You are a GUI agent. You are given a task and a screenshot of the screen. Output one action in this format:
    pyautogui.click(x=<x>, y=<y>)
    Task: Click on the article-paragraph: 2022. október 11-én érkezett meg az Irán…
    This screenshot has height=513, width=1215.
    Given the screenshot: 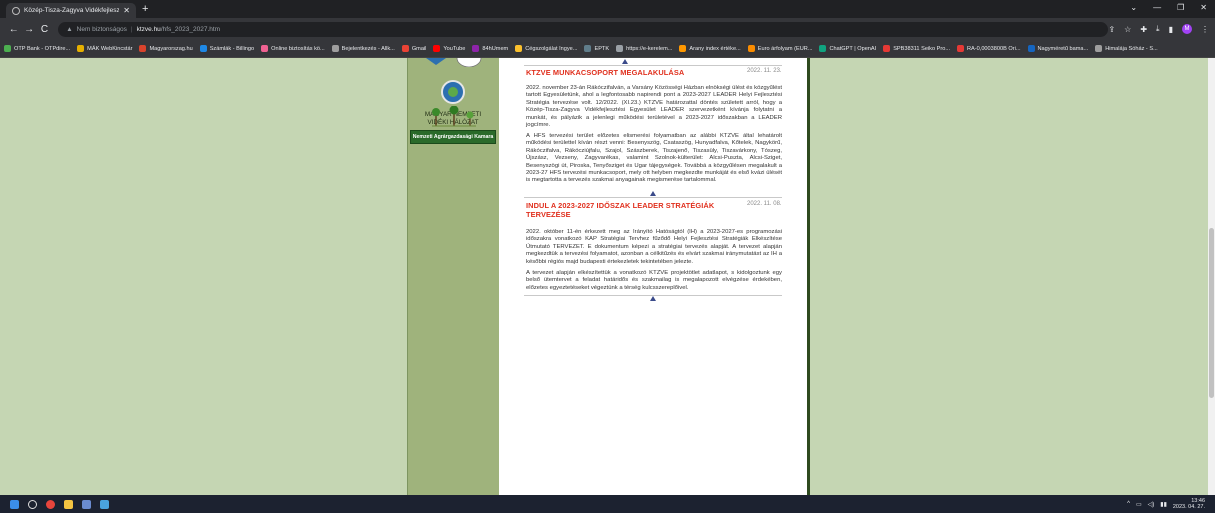 What is the action you would take?
    pyautogui.click(x=654, y=247)
    